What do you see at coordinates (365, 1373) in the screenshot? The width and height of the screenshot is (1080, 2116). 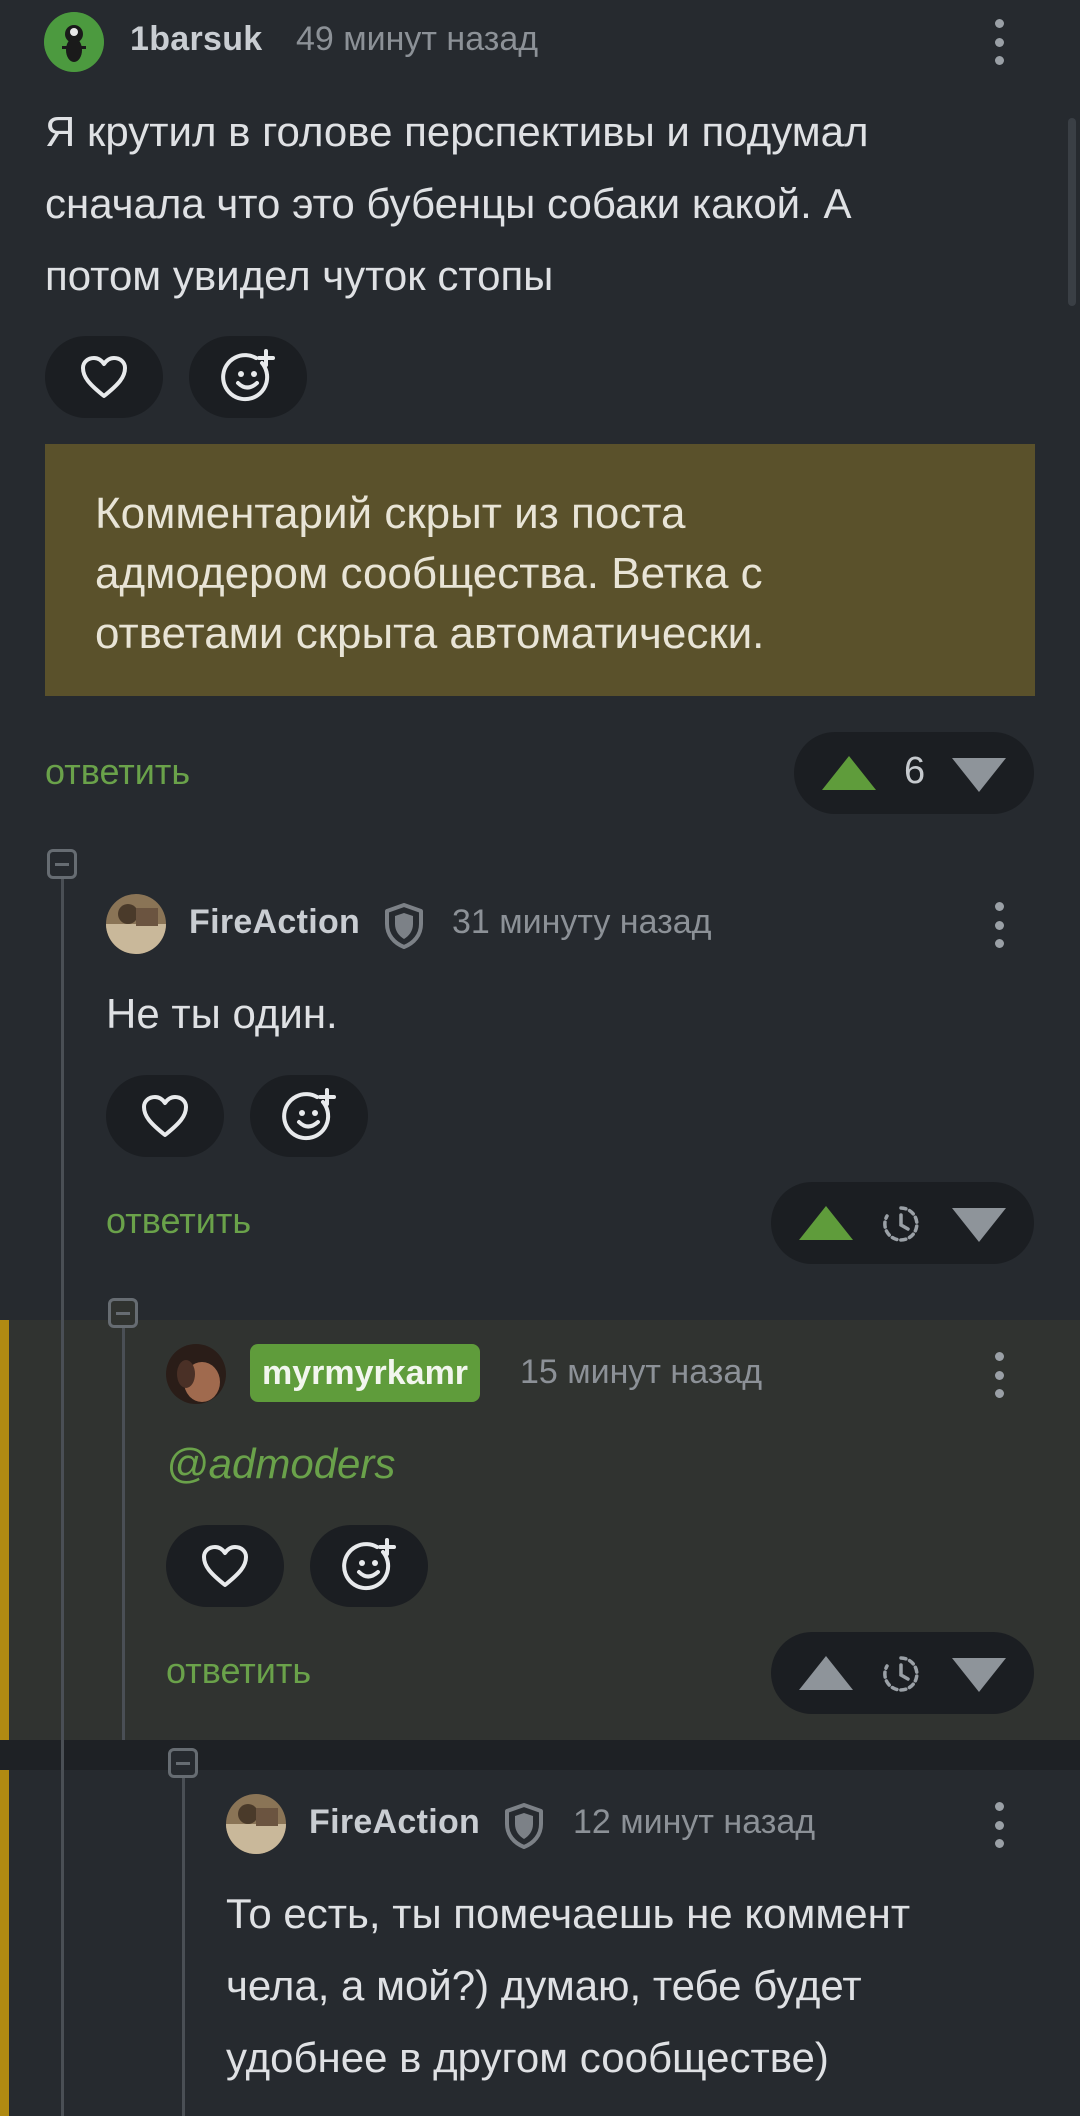 I see `username: myrmyrkamr` at bounding box center [365, 1373].